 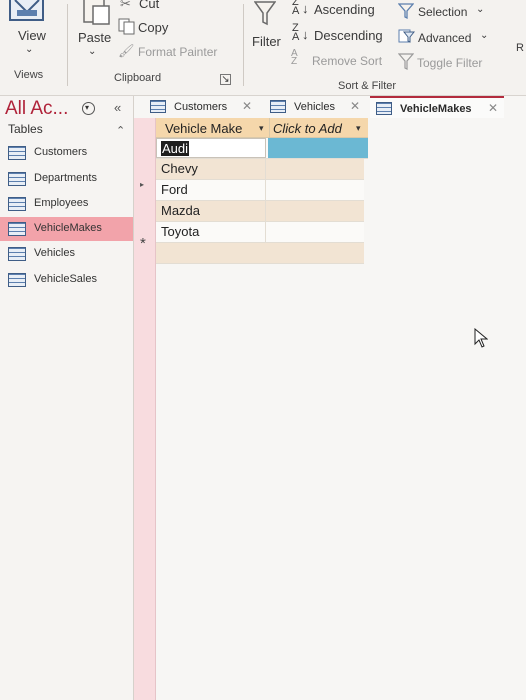 What do you see at coordinates (367, 86) in the screenshot?
I see `sort-filter-group-label: Sort & Filter` at bounding box center [367, 86].